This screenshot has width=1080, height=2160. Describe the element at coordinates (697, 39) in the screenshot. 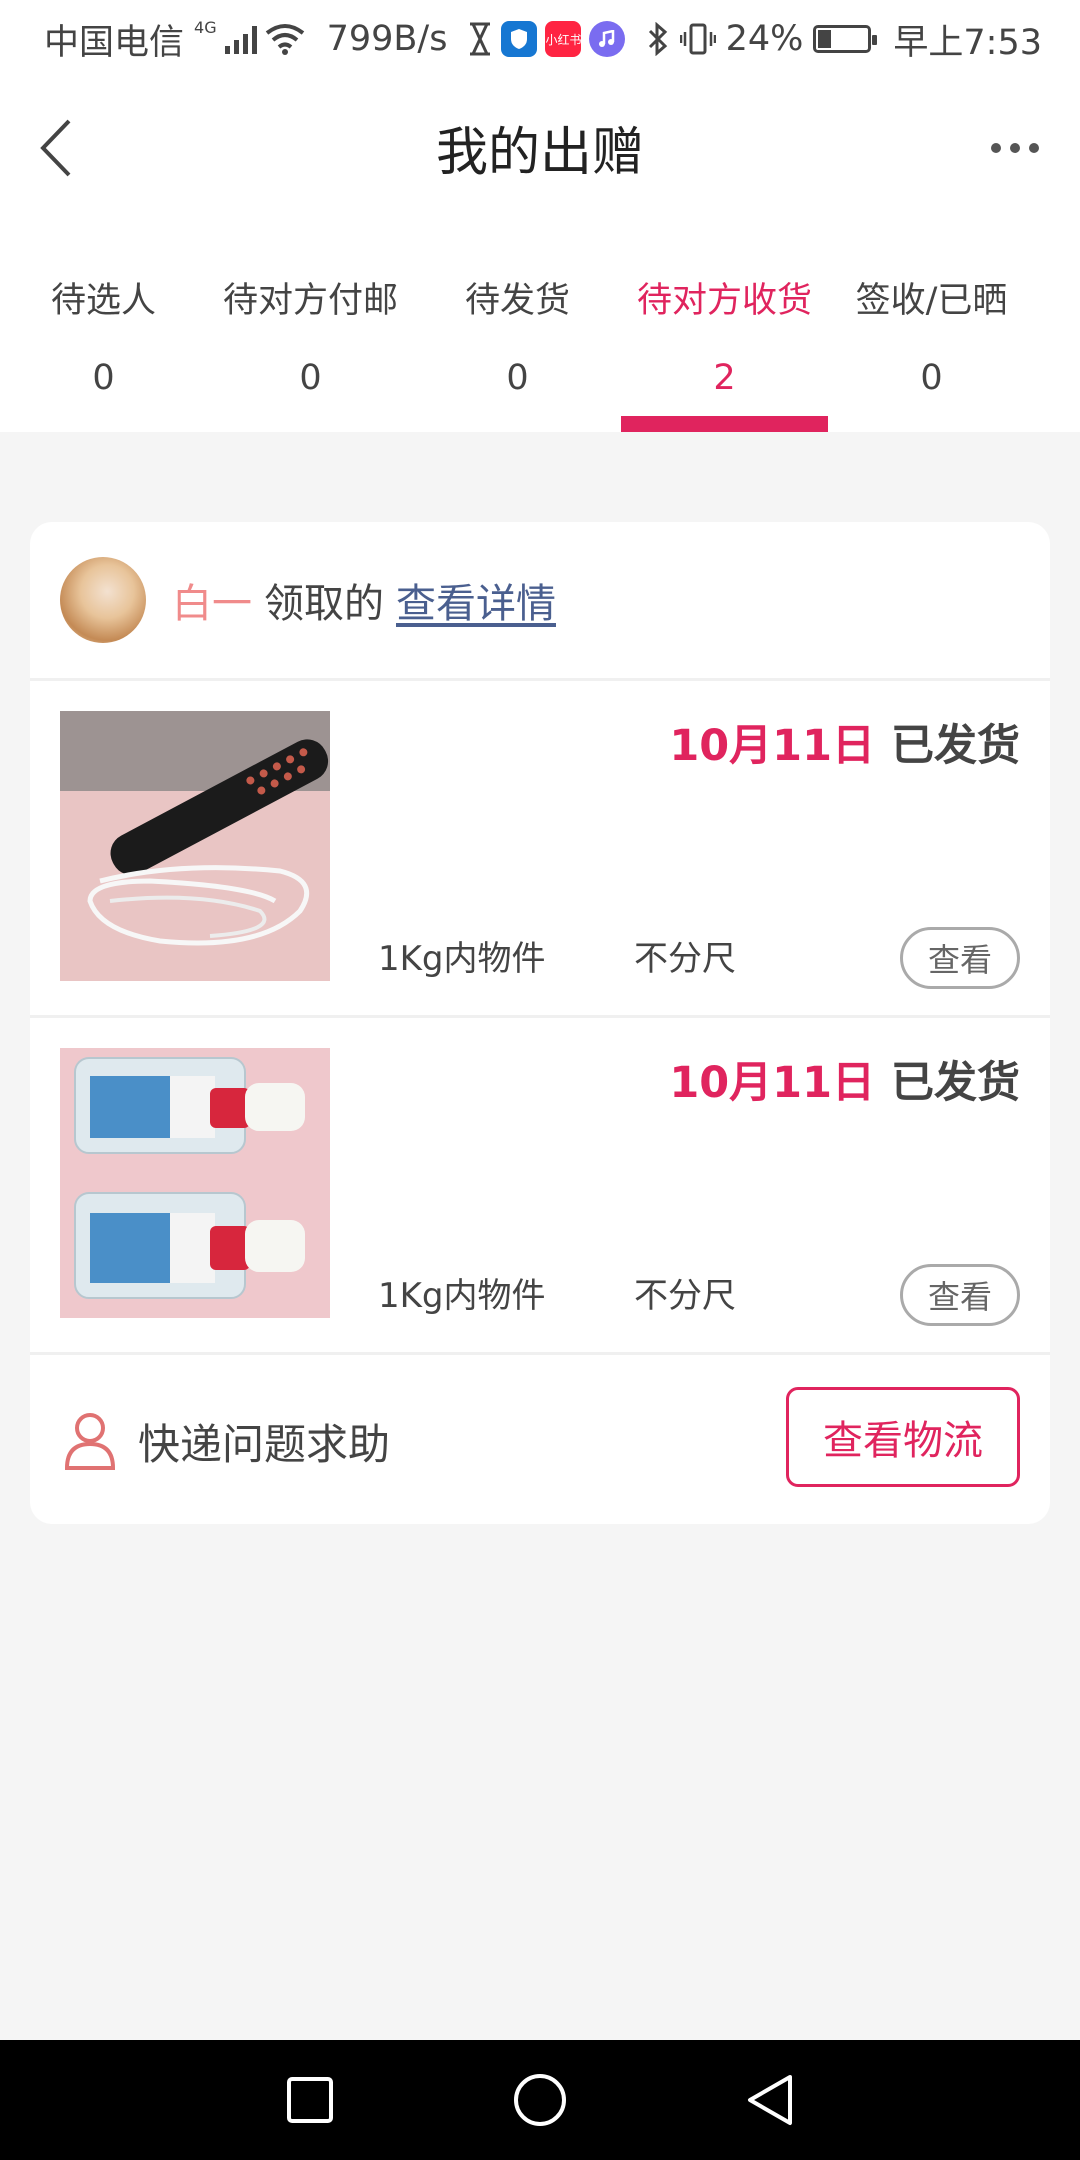

I see `vibrate-icon` at that location.